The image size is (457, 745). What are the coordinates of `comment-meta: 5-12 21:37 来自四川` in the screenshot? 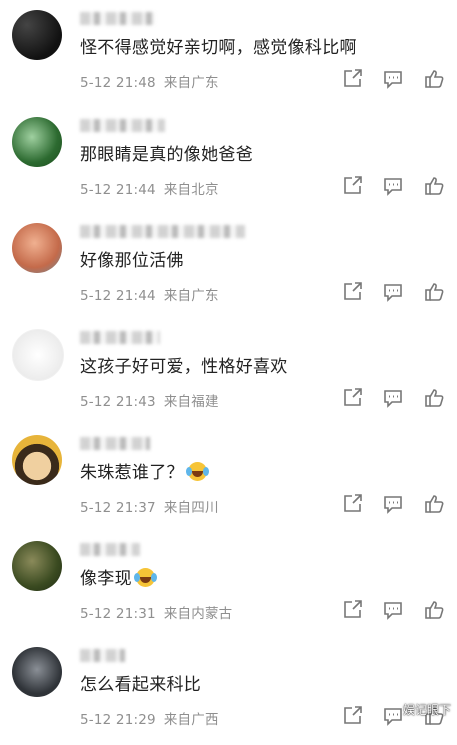 It's located at (149, 506).